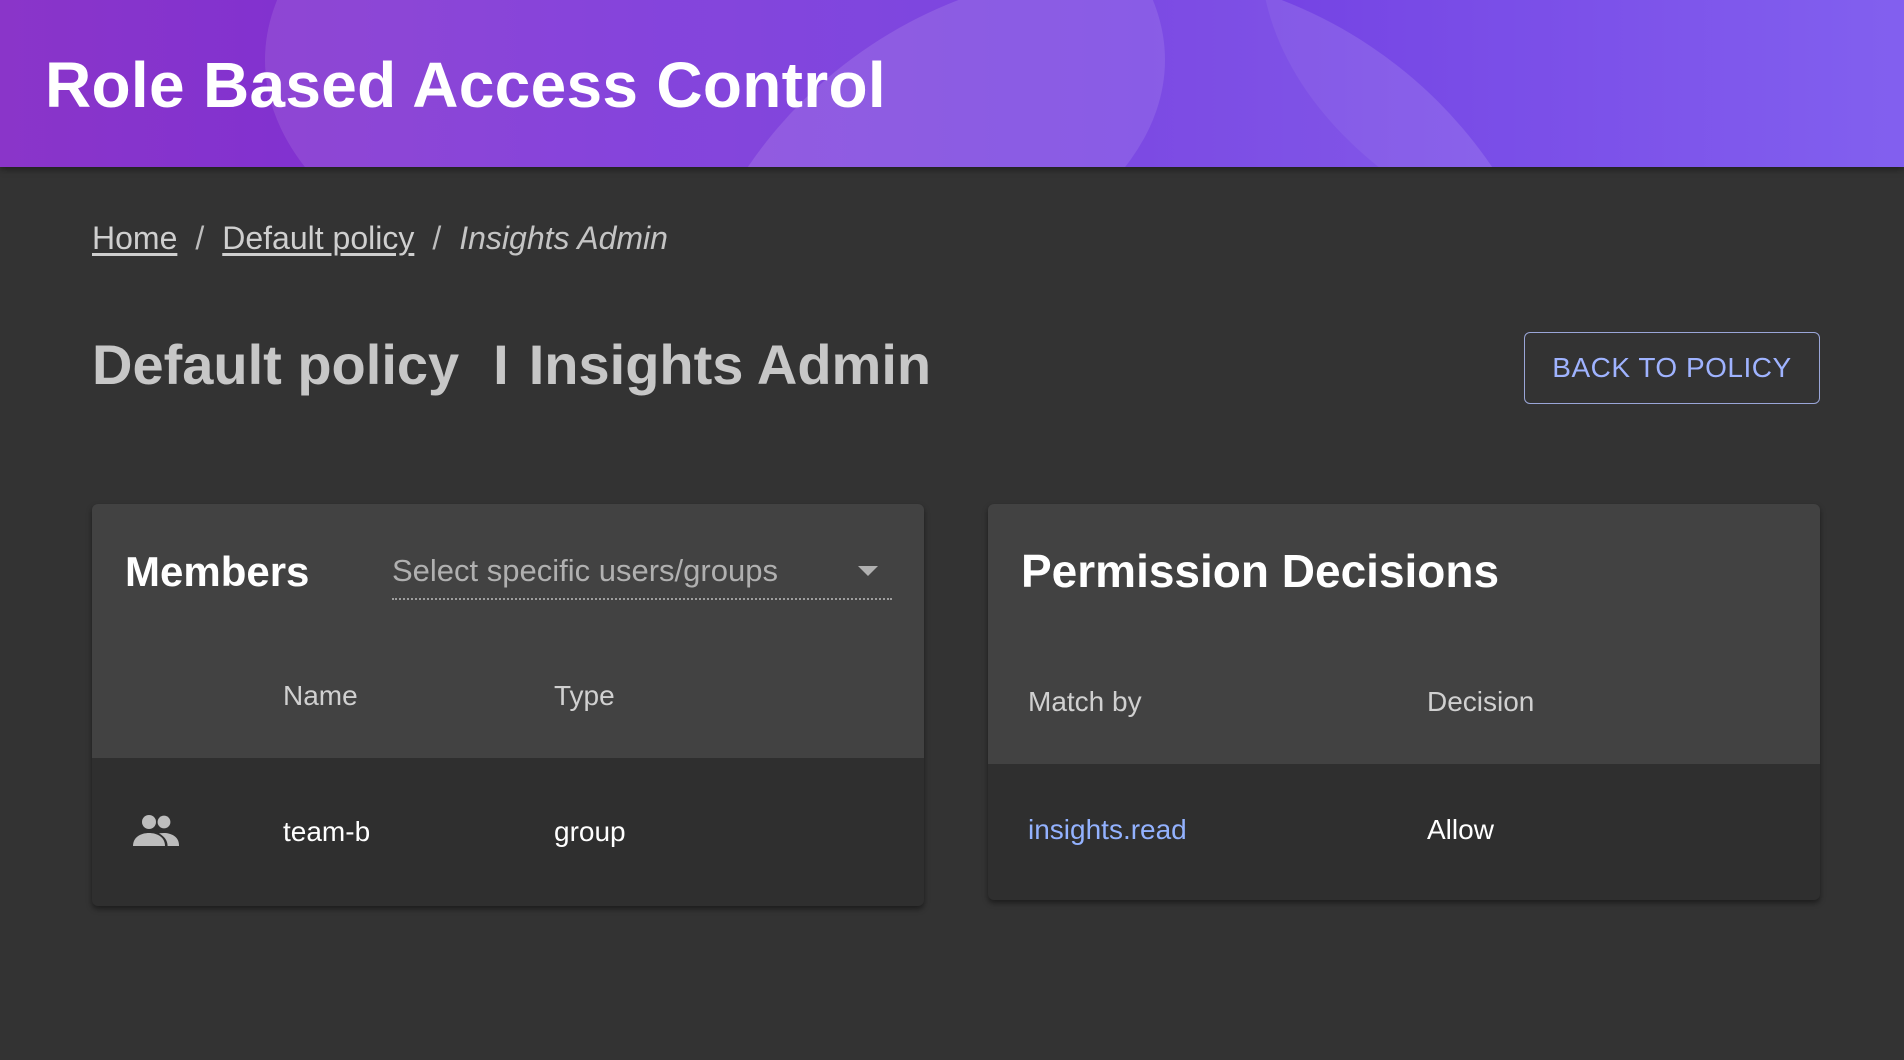  What do you see at coordinates (563, 238) in the screenshot?
I see `breadcrumb-current: Insights Admin` at bounding box center [563, 238].